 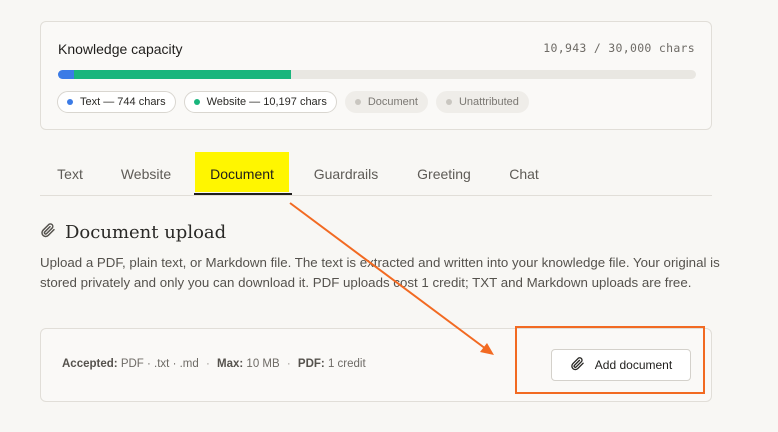 What do you see at coordinates (444, 174) in the screenshot?
I see `tab-greeting: Greeting` at bounding box center [444, 174].